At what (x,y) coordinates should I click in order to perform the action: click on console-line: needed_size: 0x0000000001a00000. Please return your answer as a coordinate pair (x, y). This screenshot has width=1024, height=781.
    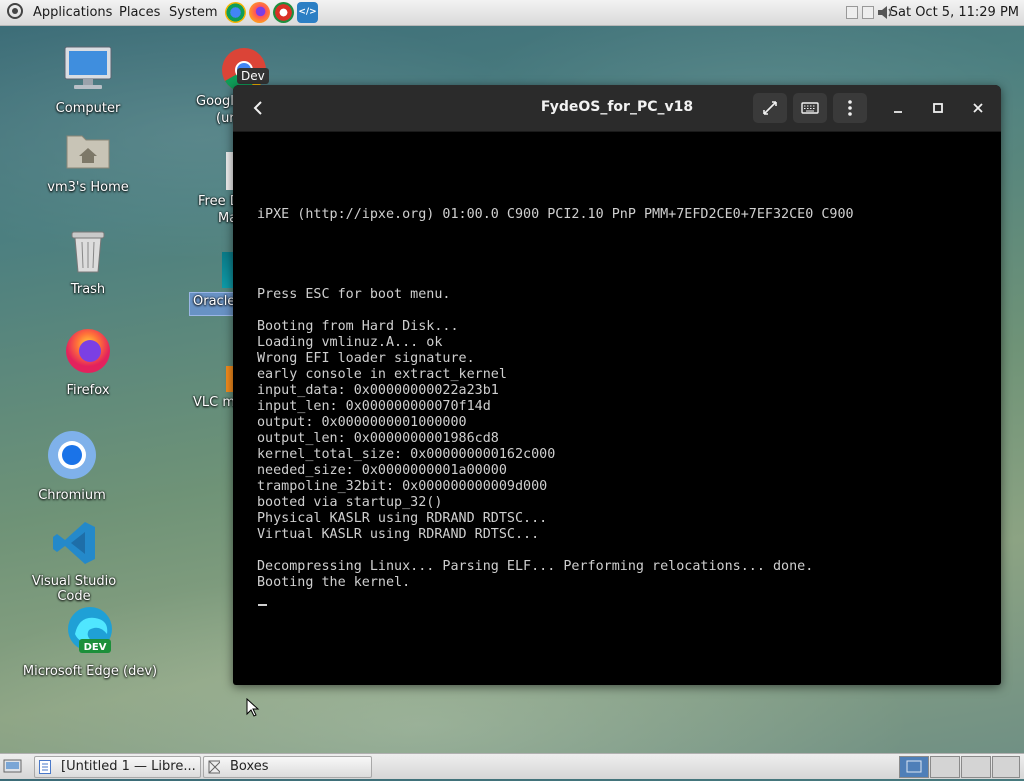
    Looking at the image, I should click on (382, 470).